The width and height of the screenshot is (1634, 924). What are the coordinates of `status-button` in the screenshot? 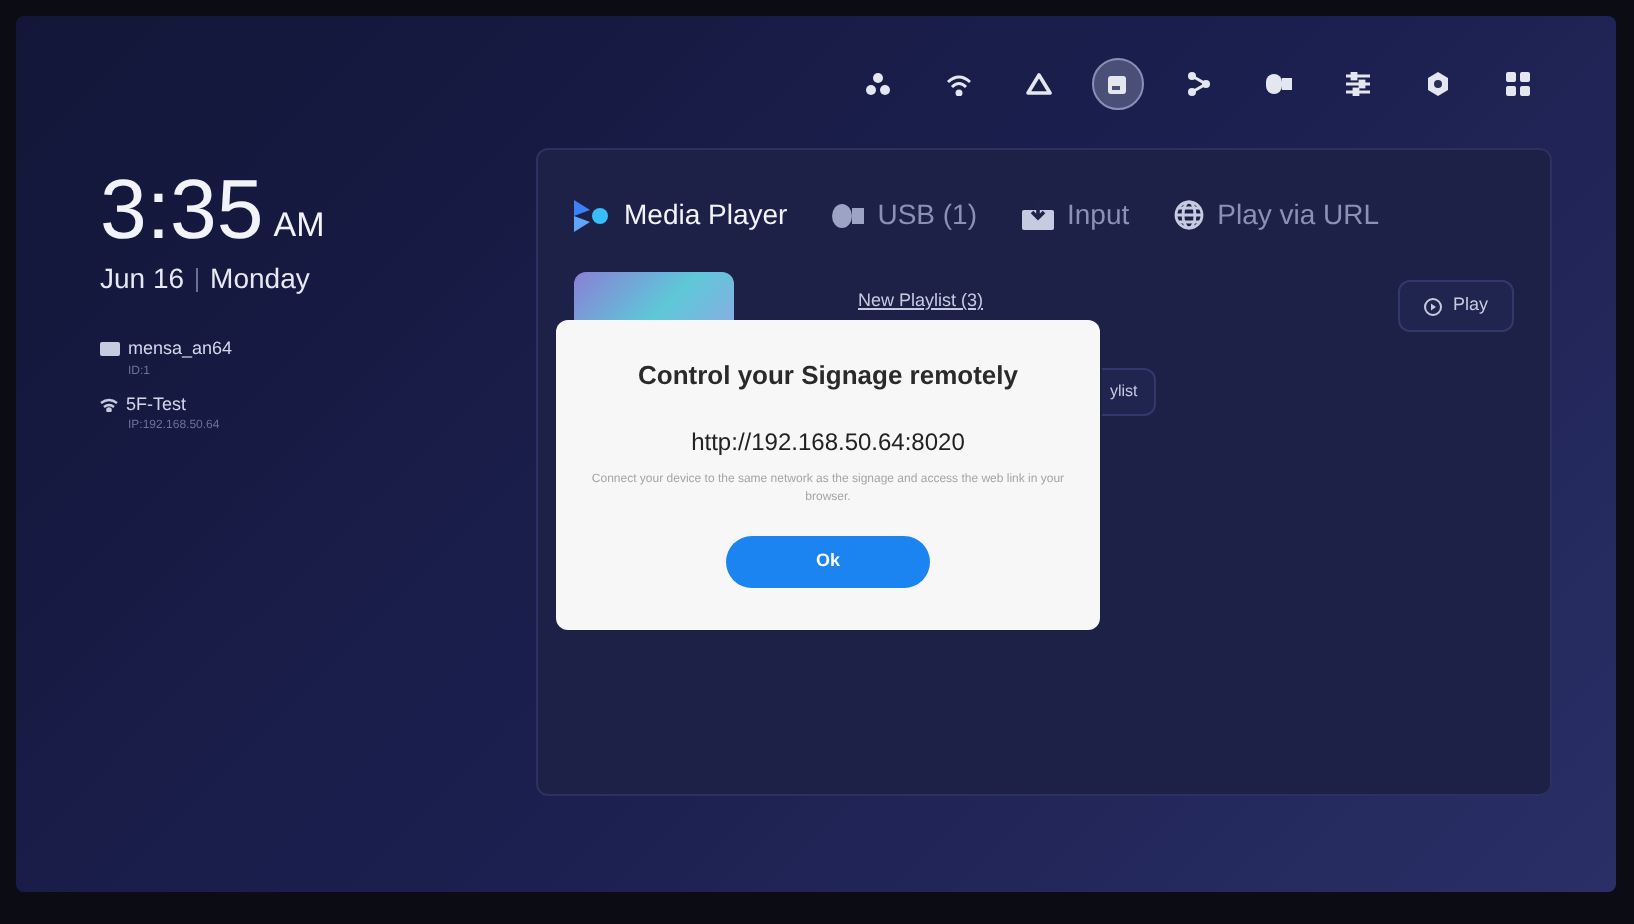 It's located at (1118, 84).